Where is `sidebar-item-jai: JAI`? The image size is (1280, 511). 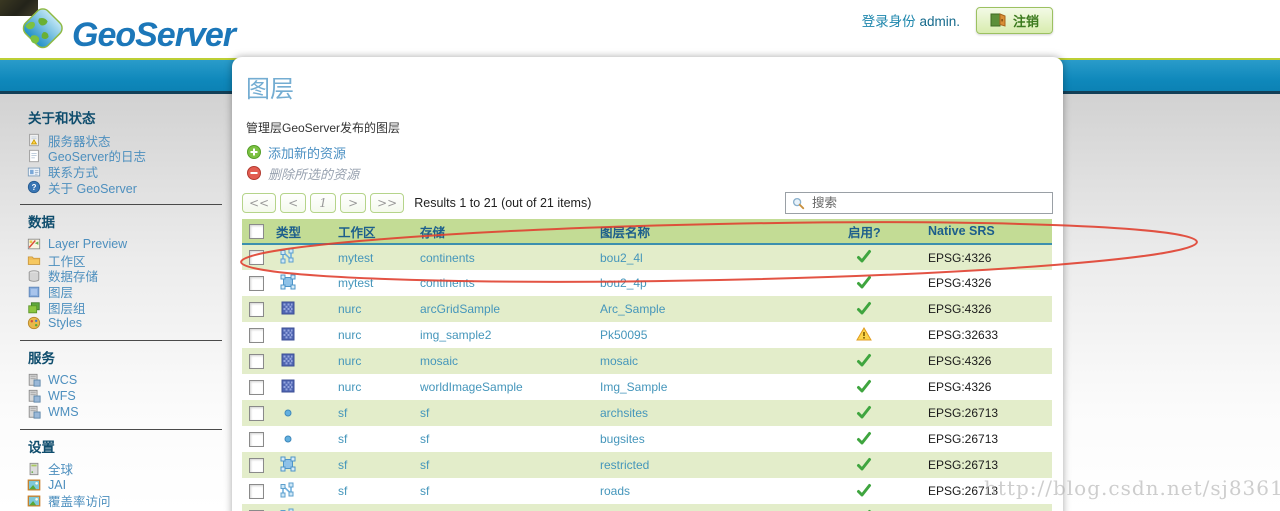 sidebar-item-jai: JAI is located at coordinates (129, 485).